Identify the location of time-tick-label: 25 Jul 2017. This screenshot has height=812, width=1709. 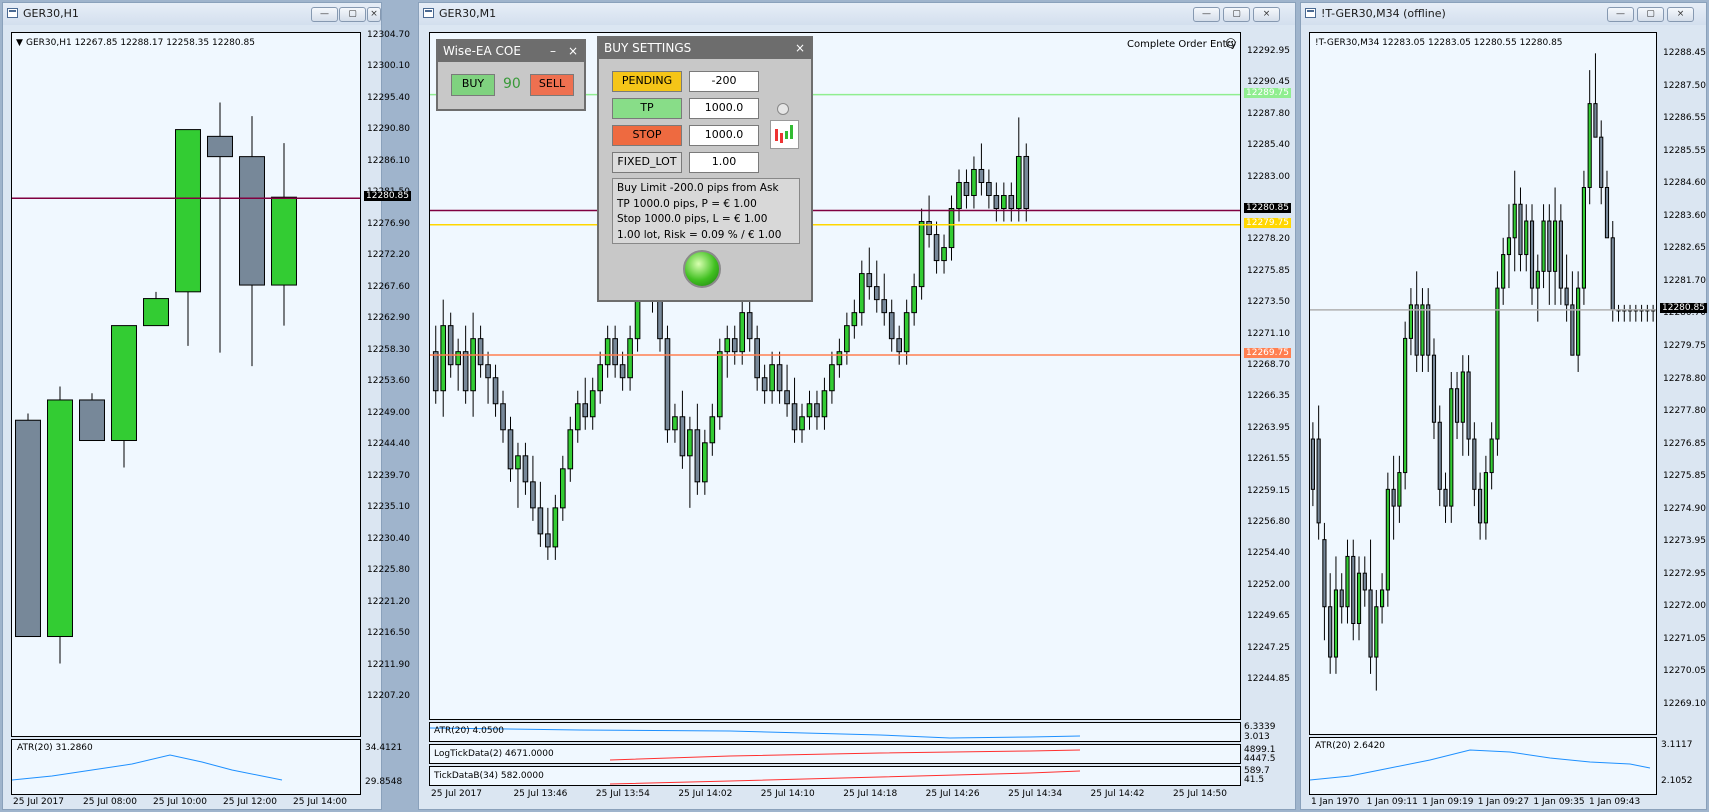
(456, 794).